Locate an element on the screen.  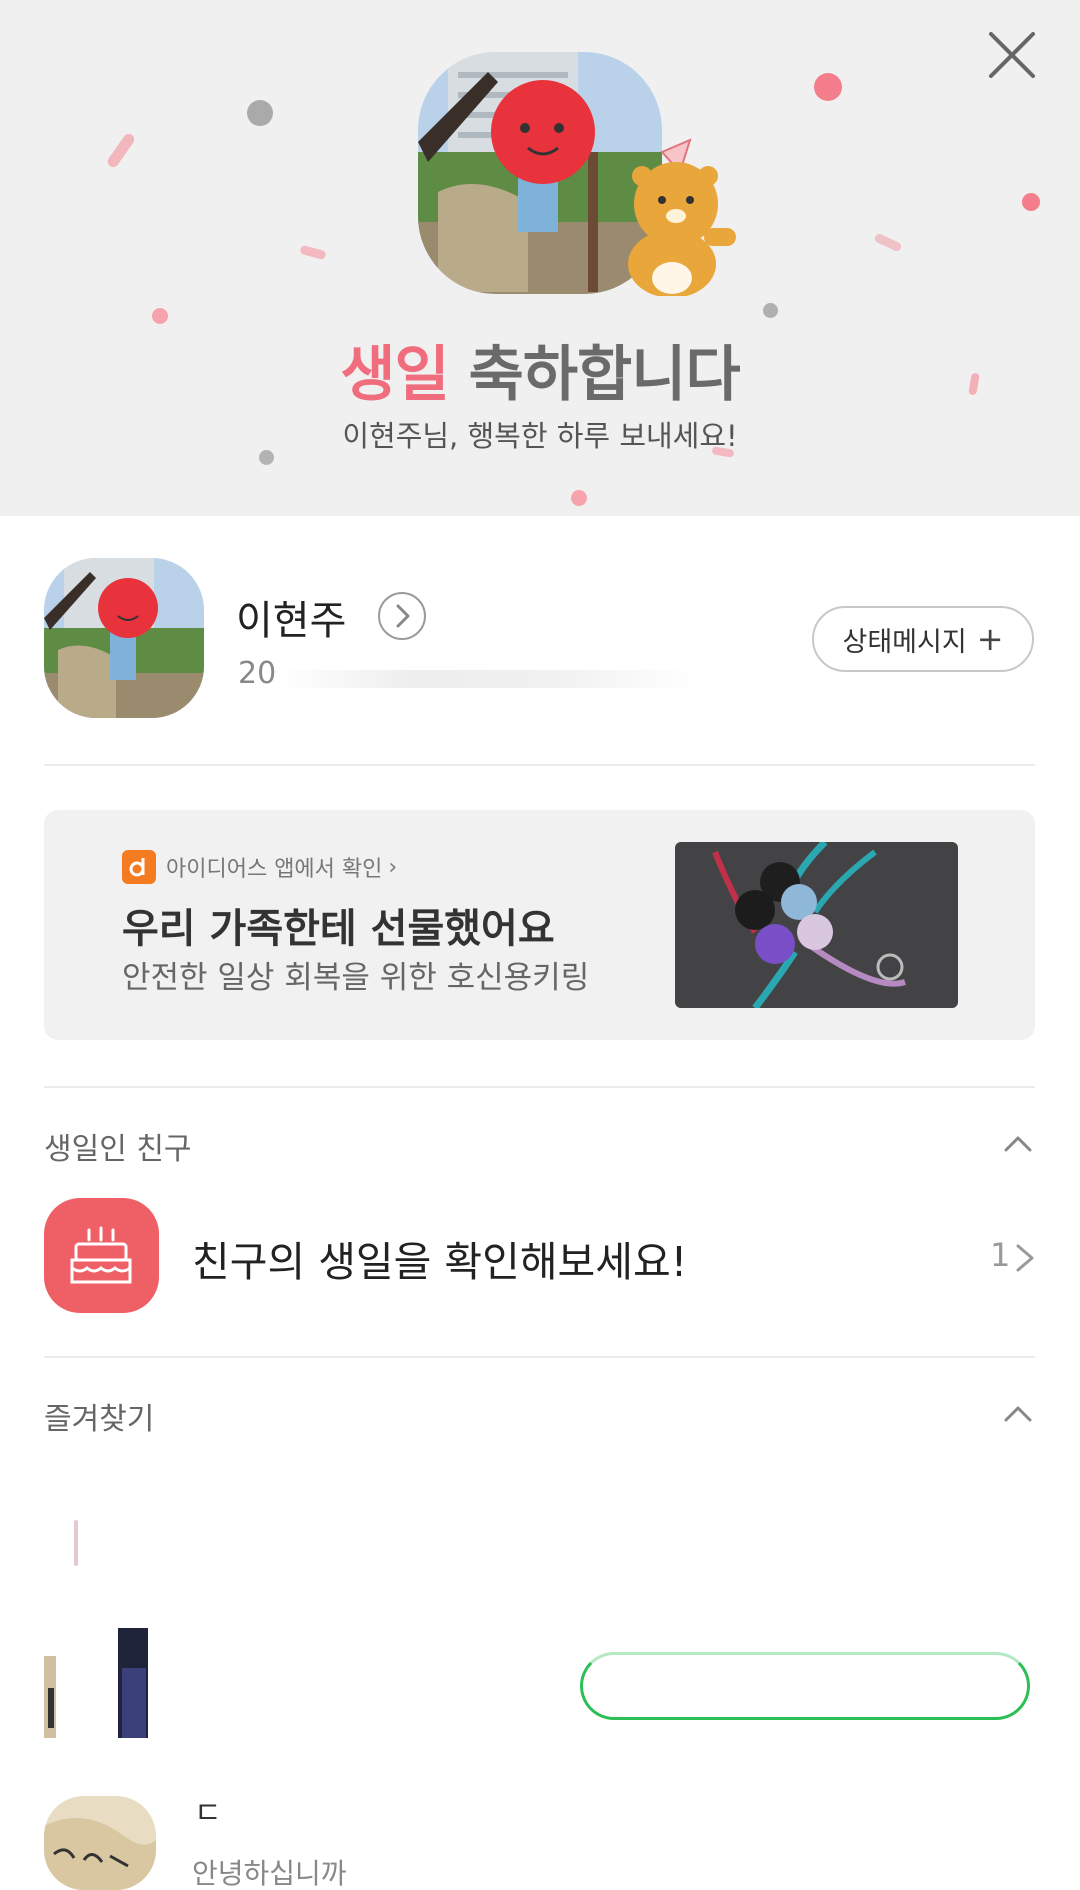
status-message-button: 상태메시지 + is located at coordinates (923, 639).